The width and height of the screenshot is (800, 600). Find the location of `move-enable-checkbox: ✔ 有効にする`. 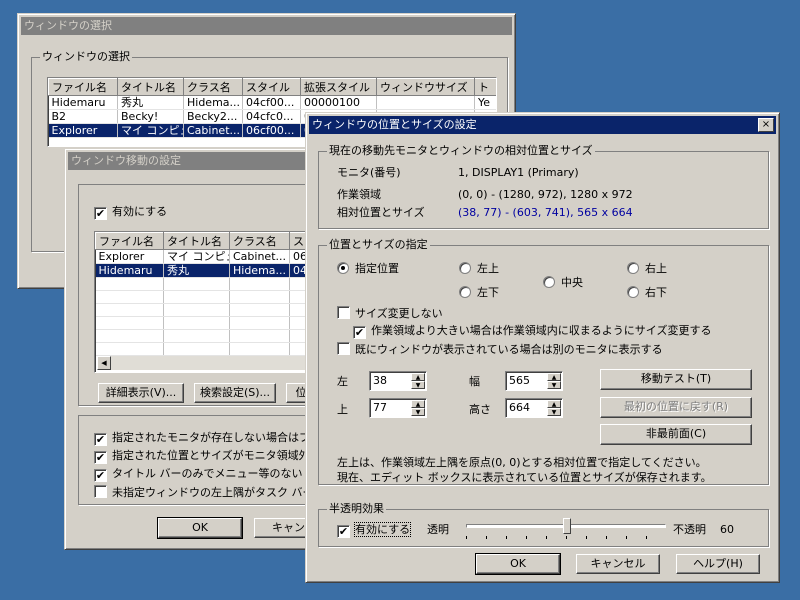

move-enable-checkbox: ✔ 有効にする is located at coordinates (130, 212).